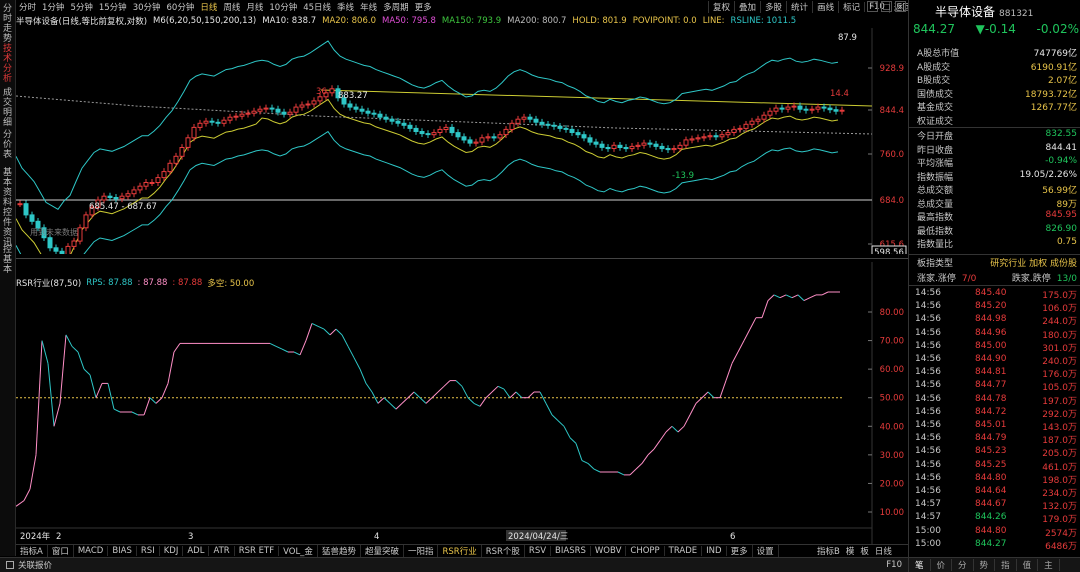 This screenshot has width=1080, height=572. I want to click on breadth-row: 涨家.涨停 7/0 跌家.跌停 13/0, so click(997, 277).